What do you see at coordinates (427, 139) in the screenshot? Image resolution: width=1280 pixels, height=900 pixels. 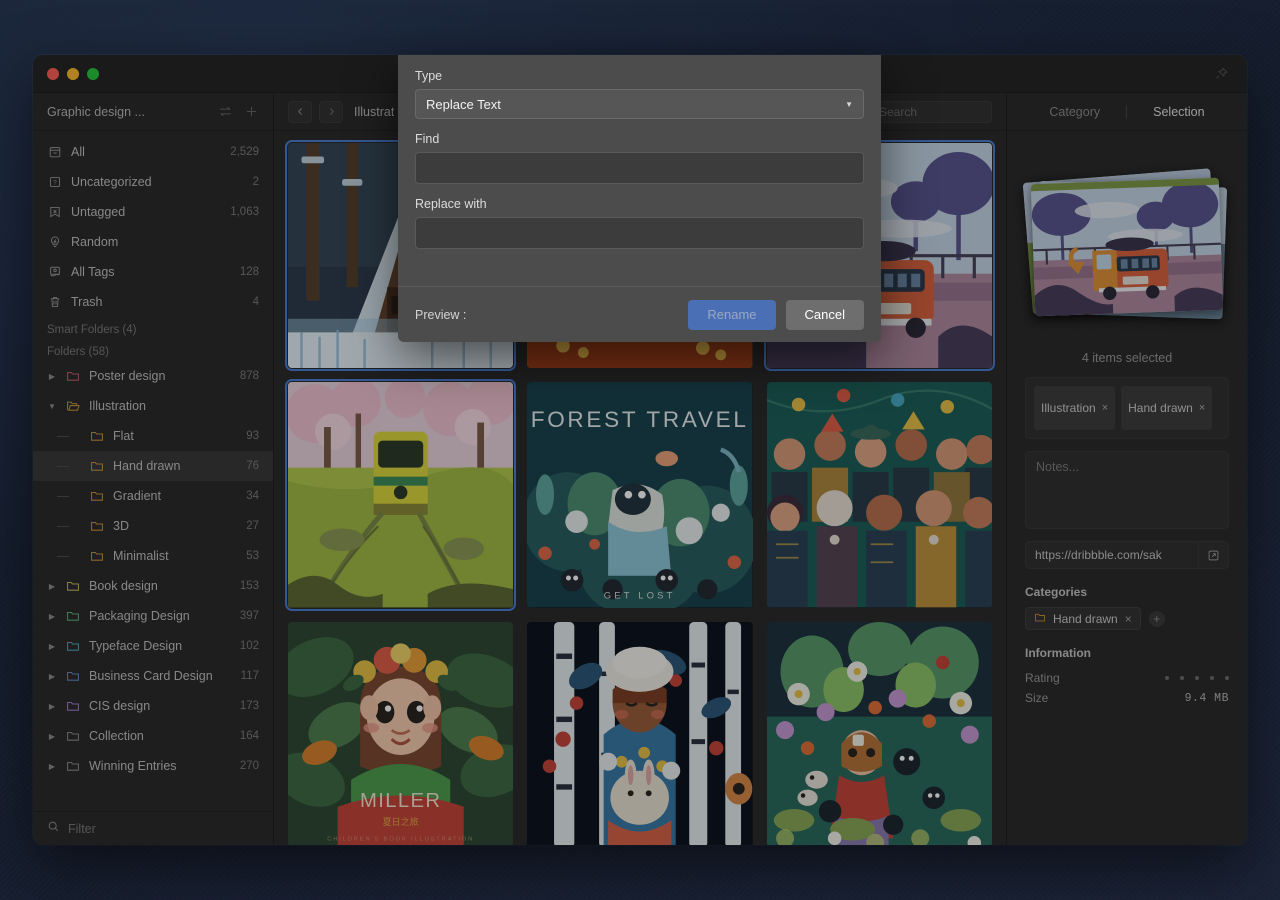 I see `find-label: Find` at bounding box center [427, 139].